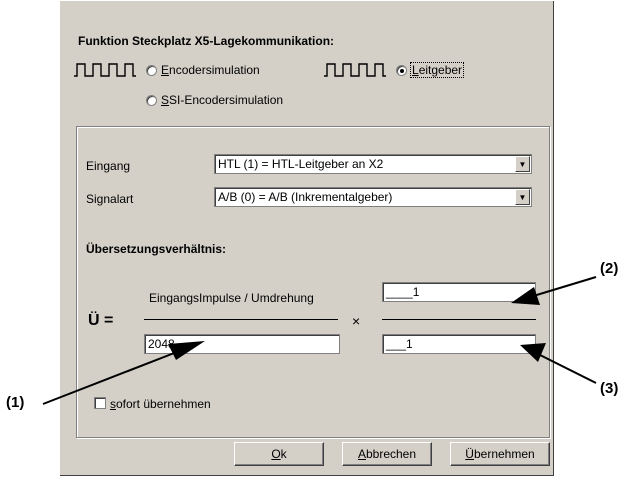  Describe the element at coordinates (112, 377) in the screenshot. I see `callout-1-arrow` at that location.